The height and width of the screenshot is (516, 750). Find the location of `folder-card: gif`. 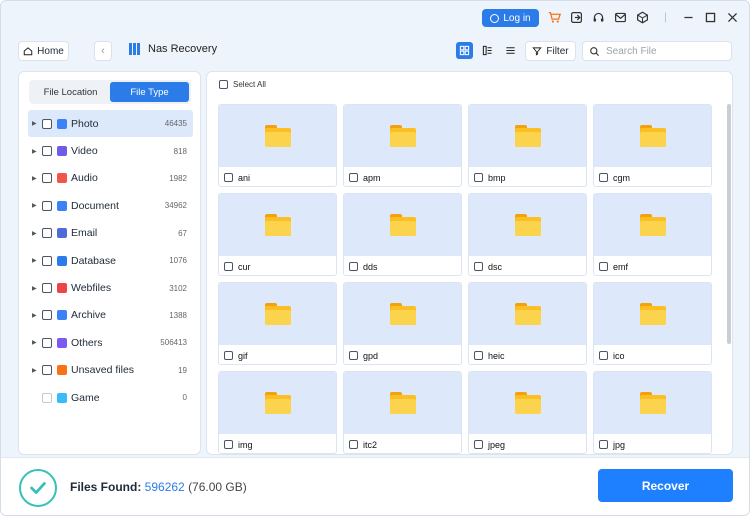

folder-card: gif is located at coordinates (277, 323).